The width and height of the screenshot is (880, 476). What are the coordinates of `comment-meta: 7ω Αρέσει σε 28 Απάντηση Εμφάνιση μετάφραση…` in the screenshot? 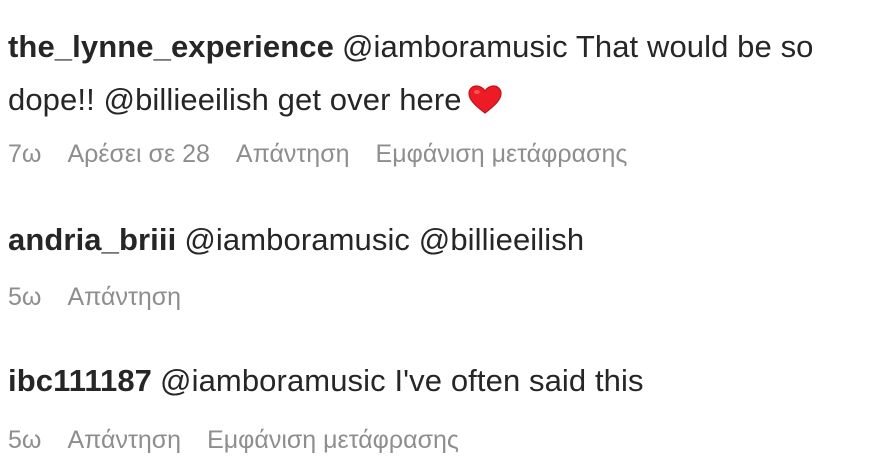 It's located at (330, 154).